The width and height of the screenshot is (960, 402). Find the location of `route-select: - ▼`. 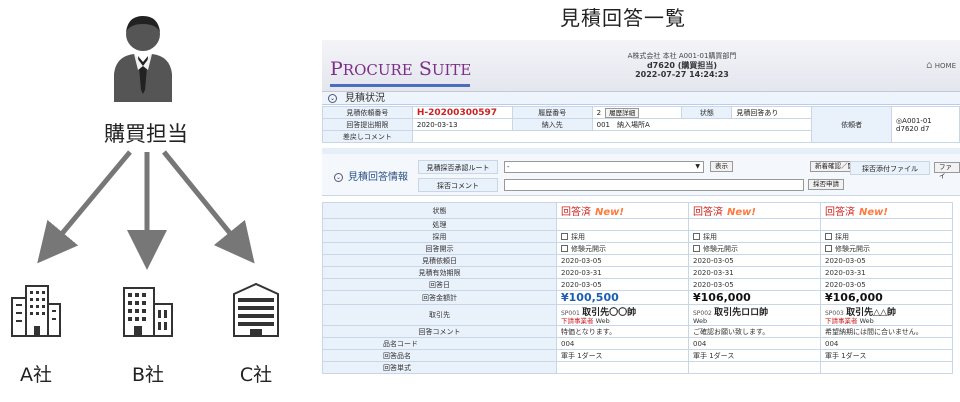

route-select: - ▼ is located at coordinates (604, 167).